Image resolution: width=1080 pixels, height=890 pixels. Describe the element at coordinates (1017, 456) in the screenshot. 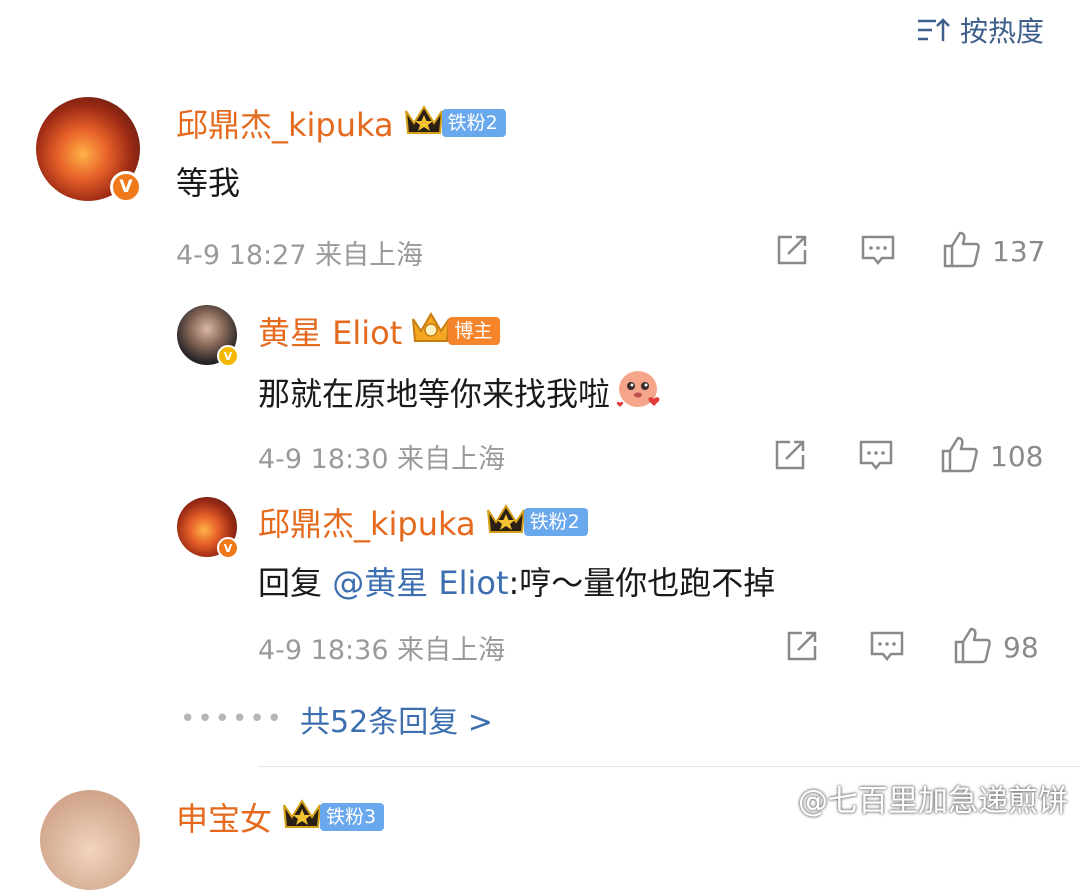

I see `like-count: 108` at that location.